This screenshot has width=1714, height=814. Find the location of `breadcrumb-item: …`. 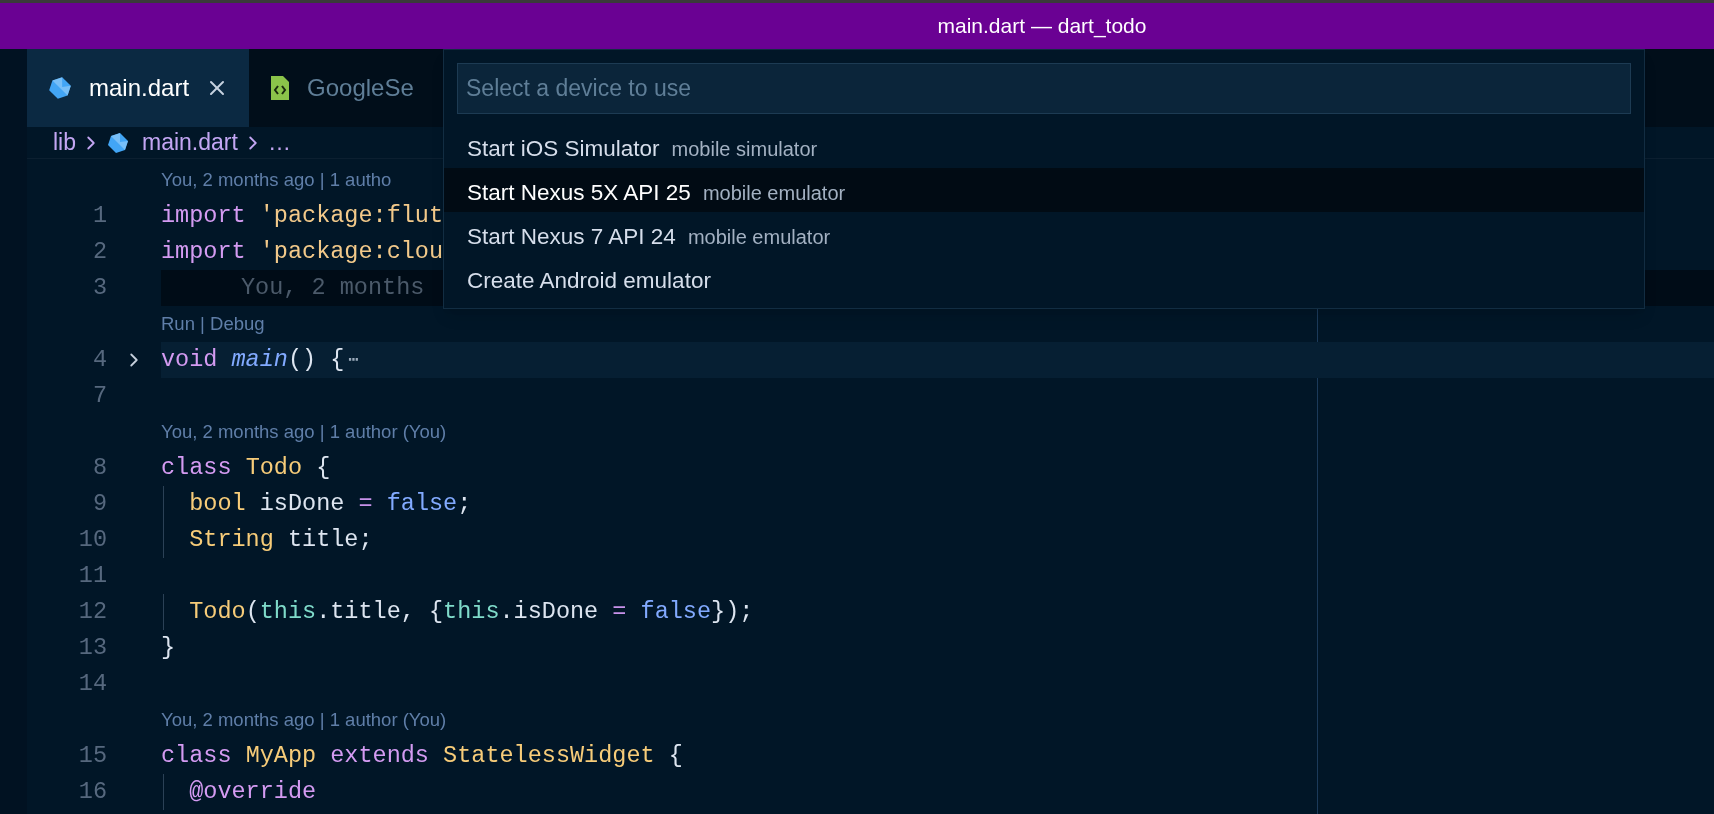

breadcrumb-item: … is located at coordinates (279, 142).